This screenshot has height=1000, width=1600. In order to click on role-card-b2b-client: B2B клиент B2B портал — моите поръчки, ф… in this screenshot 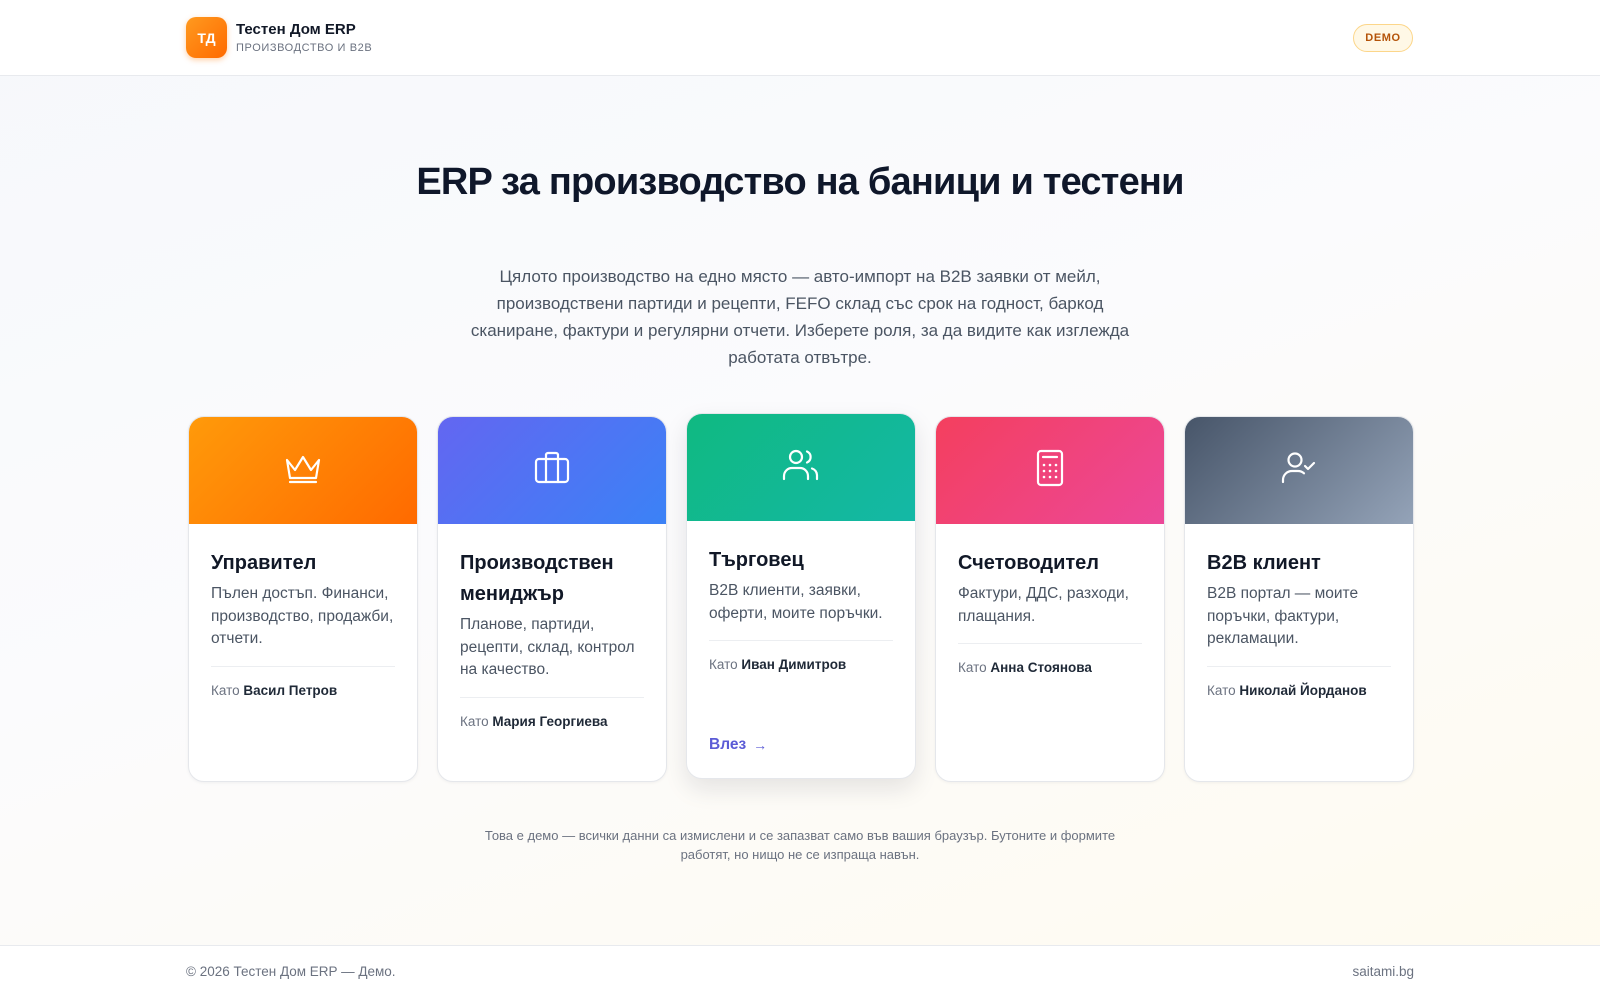, I will do `click(1299, 599)`.